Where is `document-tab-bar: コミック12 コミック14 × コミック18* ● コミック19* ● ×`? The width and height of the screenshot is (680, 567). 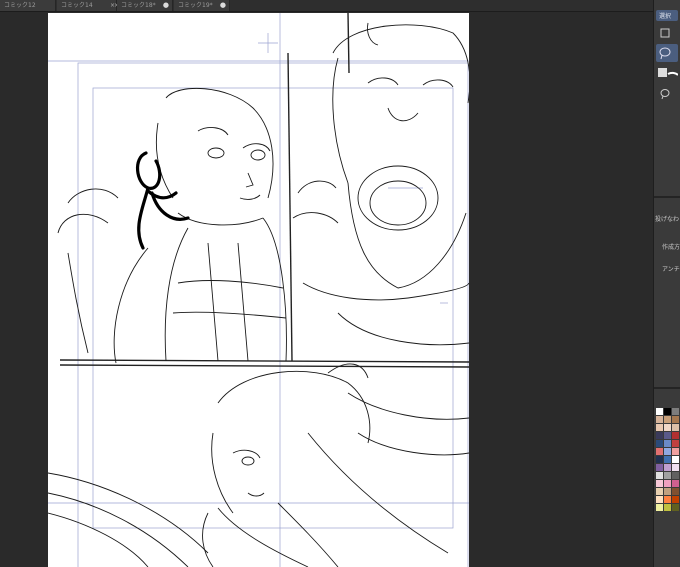
document-tab-bar: コミック12 コミック14 × コミック18* ● コミック19* ● × is located at coordinates (326, 6).